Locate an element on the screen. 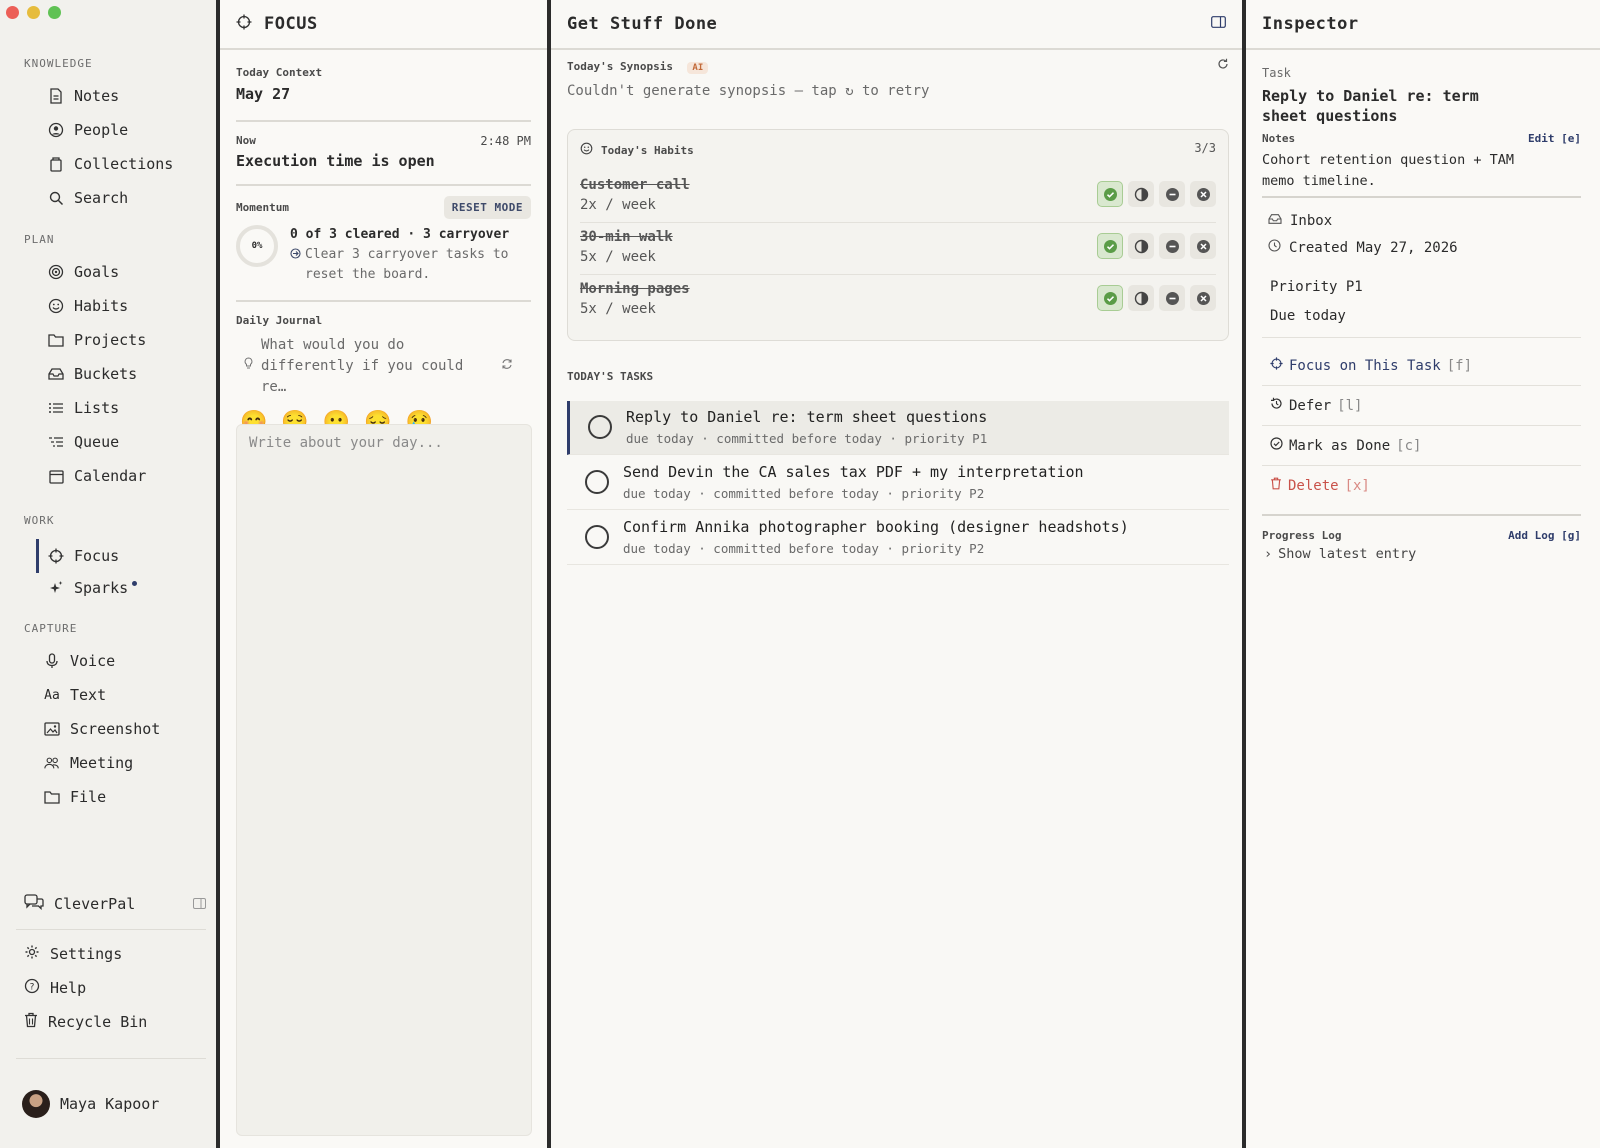  sidebar-item-queue: Queue is located at coordinates (121, 442).